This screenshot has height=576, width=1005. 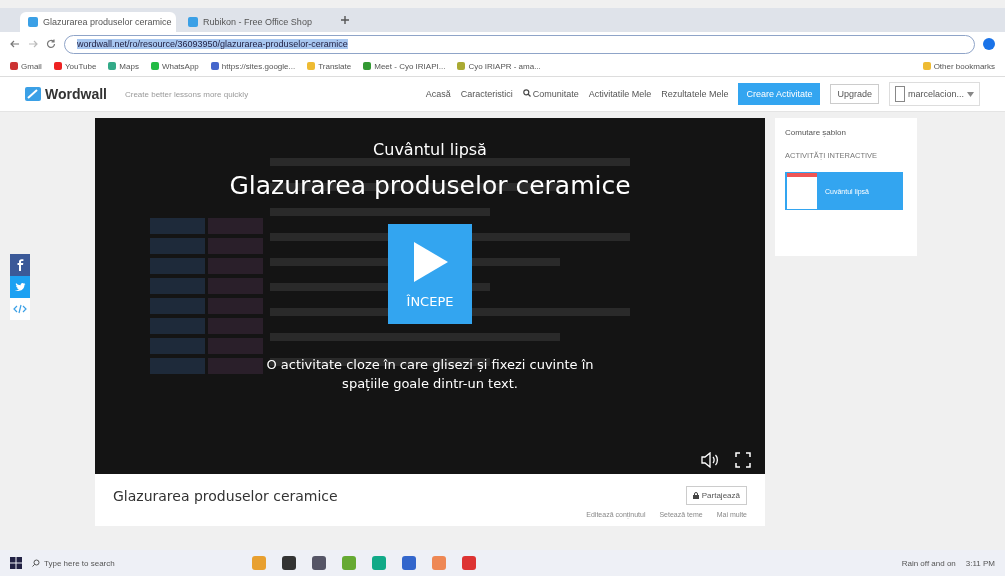 I want to click on forward-icon, so click(x=33, y=44).